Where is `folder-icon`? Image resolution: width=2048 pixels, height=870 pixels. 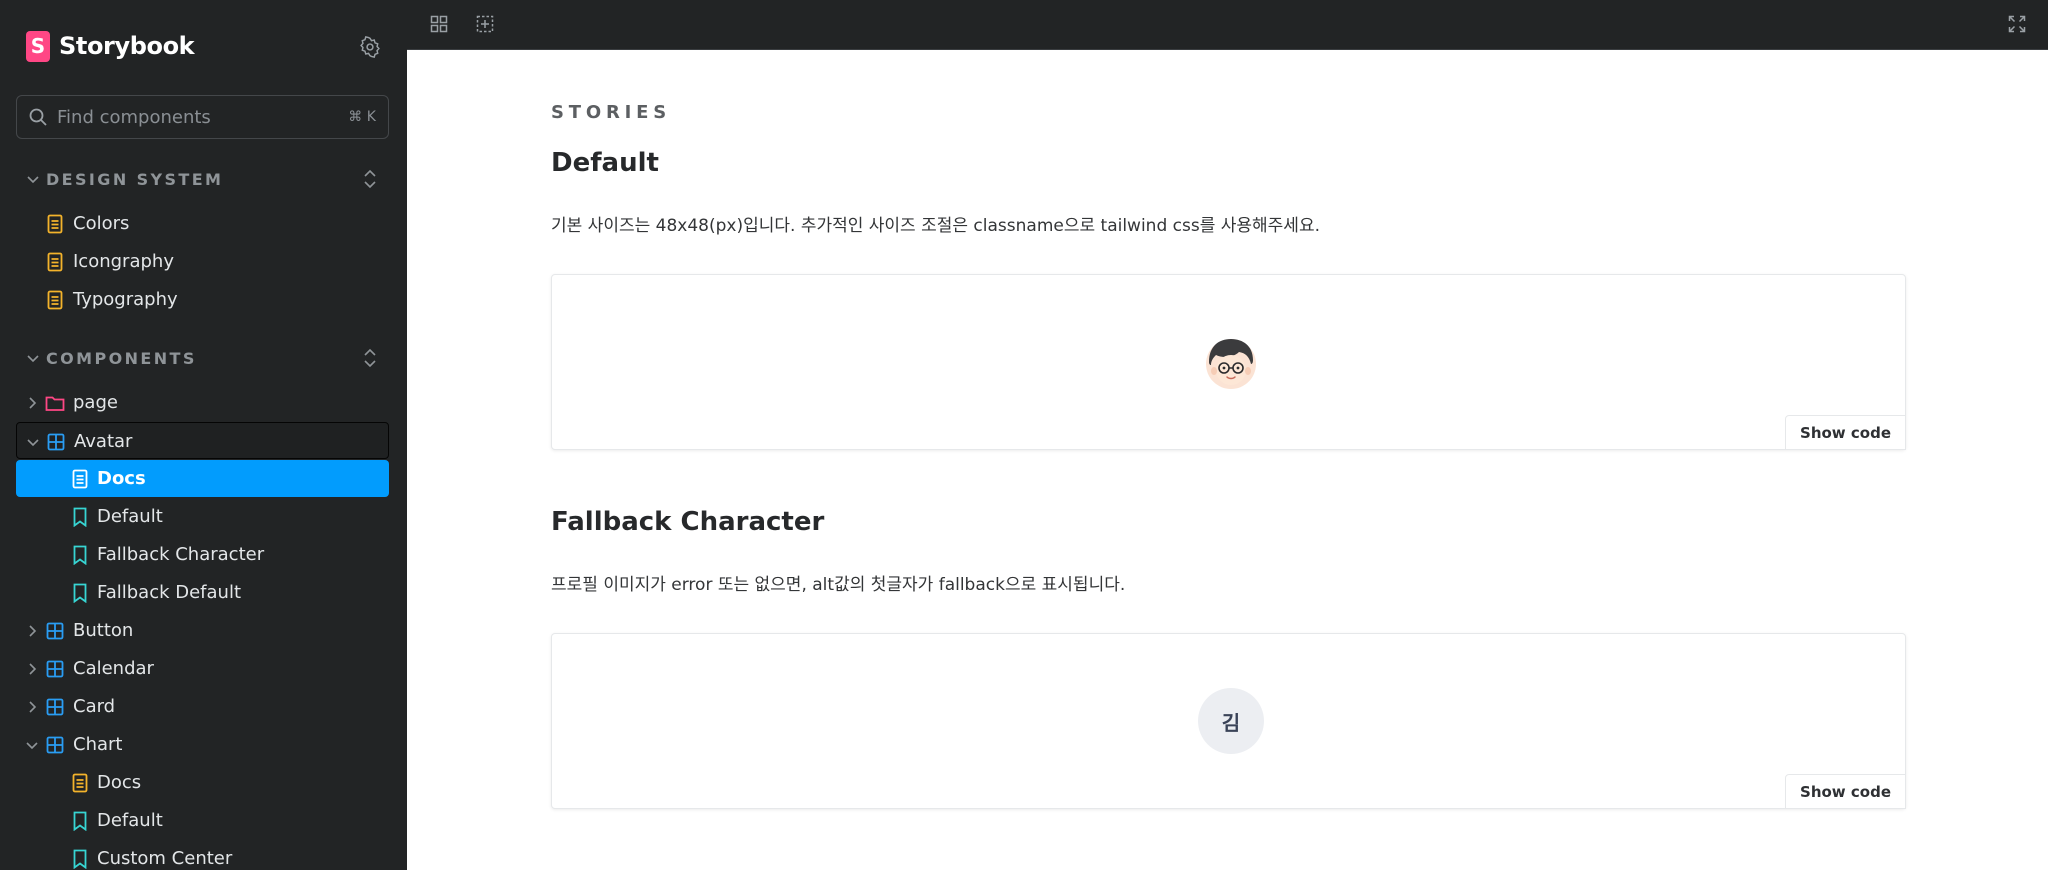
folder-icon is located at coordinates (55, 403).